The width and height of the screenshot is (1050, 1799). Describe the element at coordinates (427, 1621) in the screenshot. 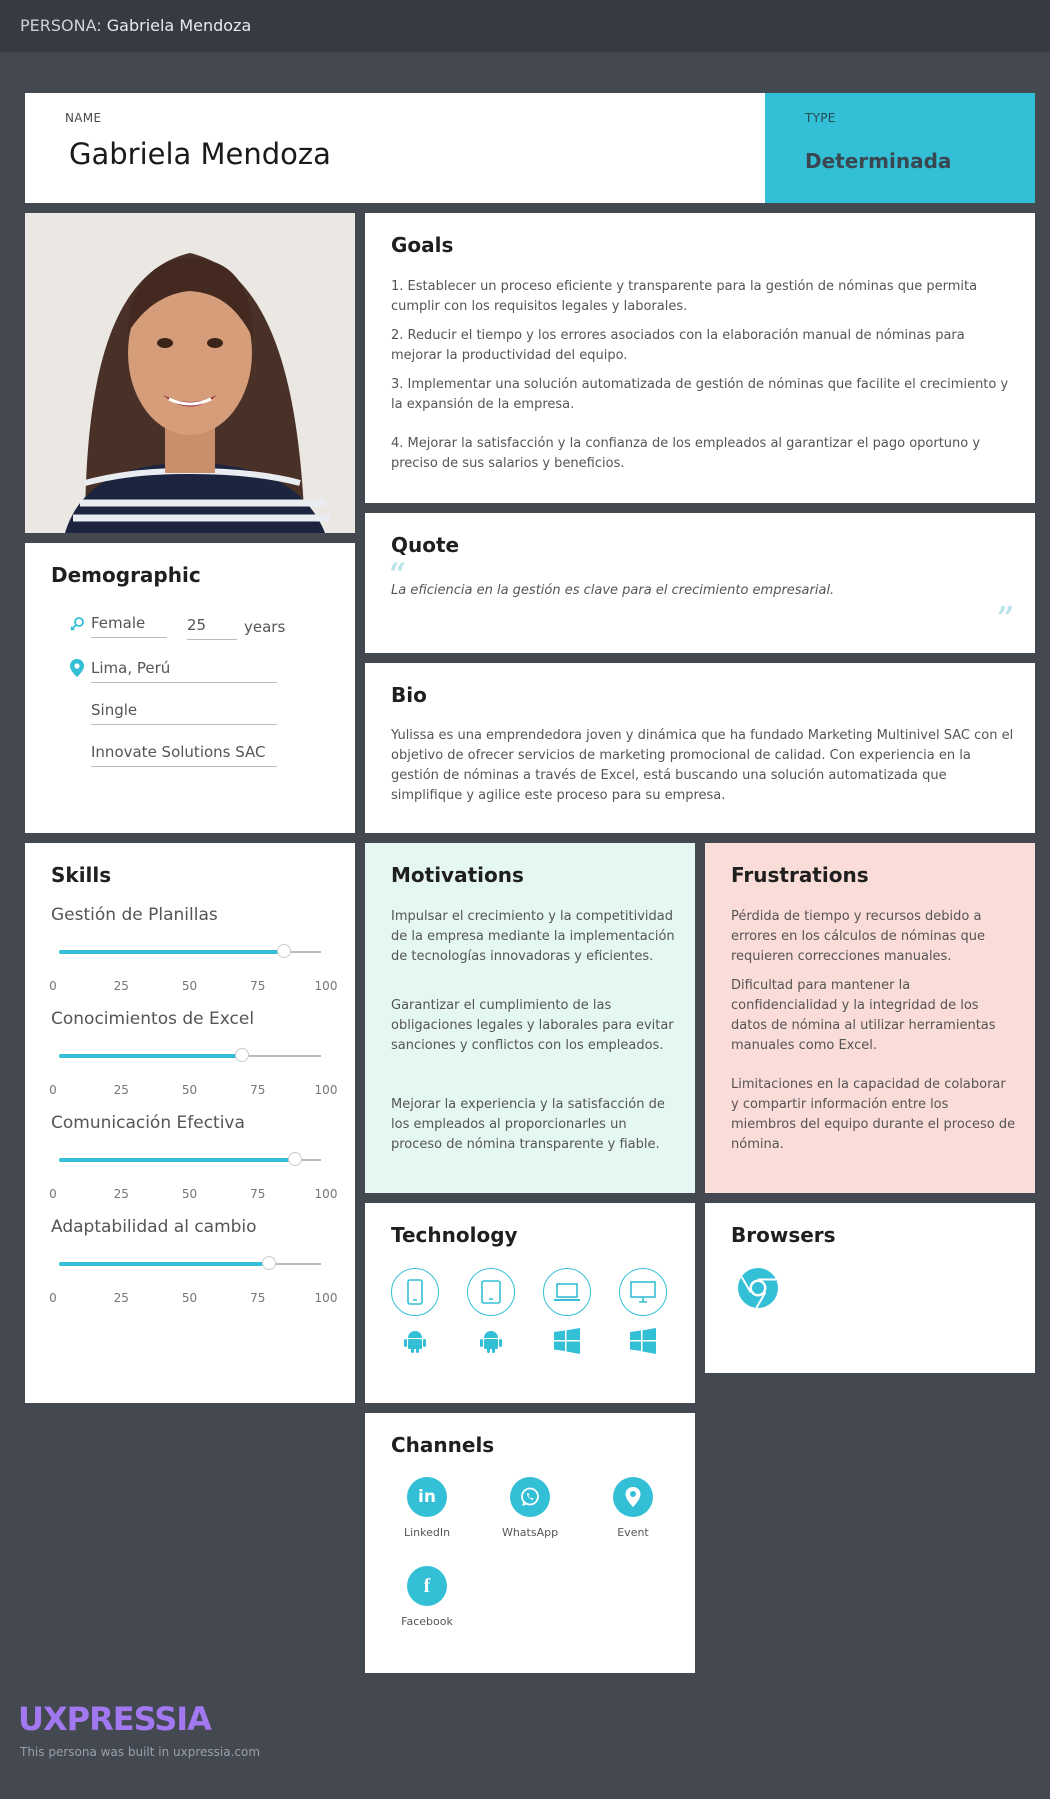

I see `channel-label: Facebook` at that location.